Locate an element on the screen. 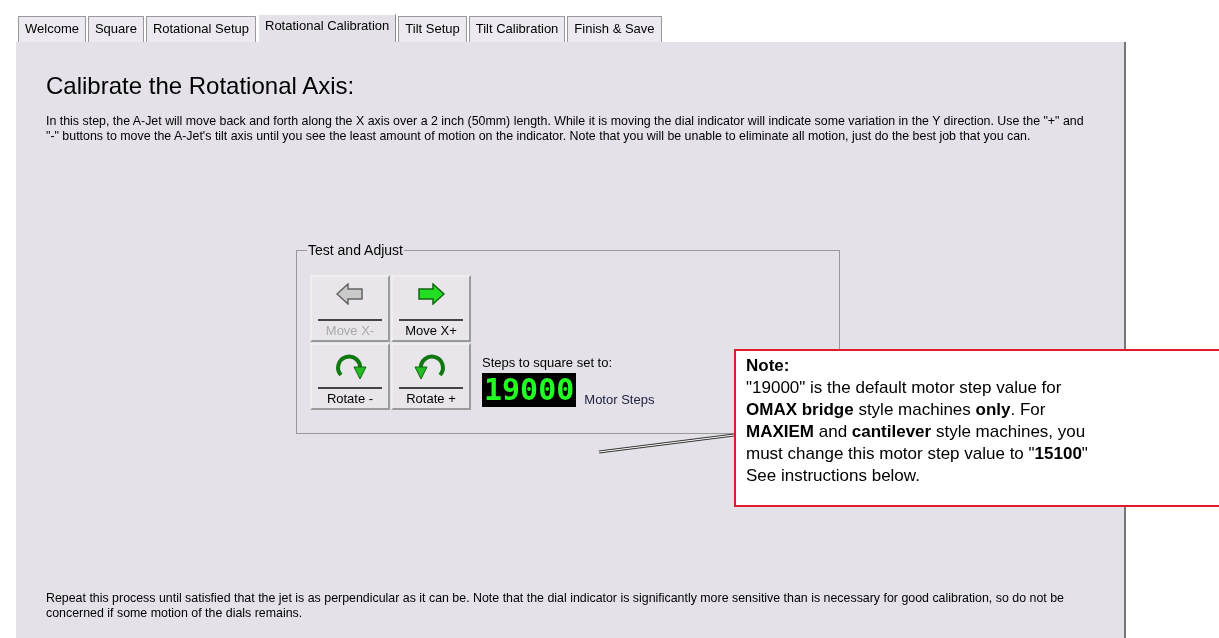 The width and height of the screenshot is (1219, 638). tab: Welcome is located at coordinates (52, 29).